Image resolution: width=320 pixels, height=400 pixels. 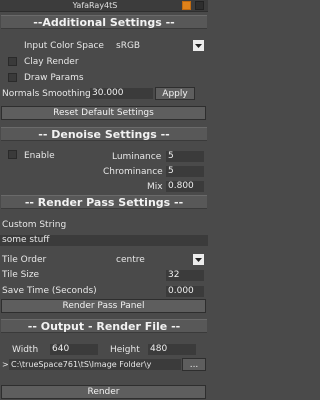 What do you see at coordinates (186, 5) in the screenshot?
I see `minimize-button` at bounding box center [186, 5].